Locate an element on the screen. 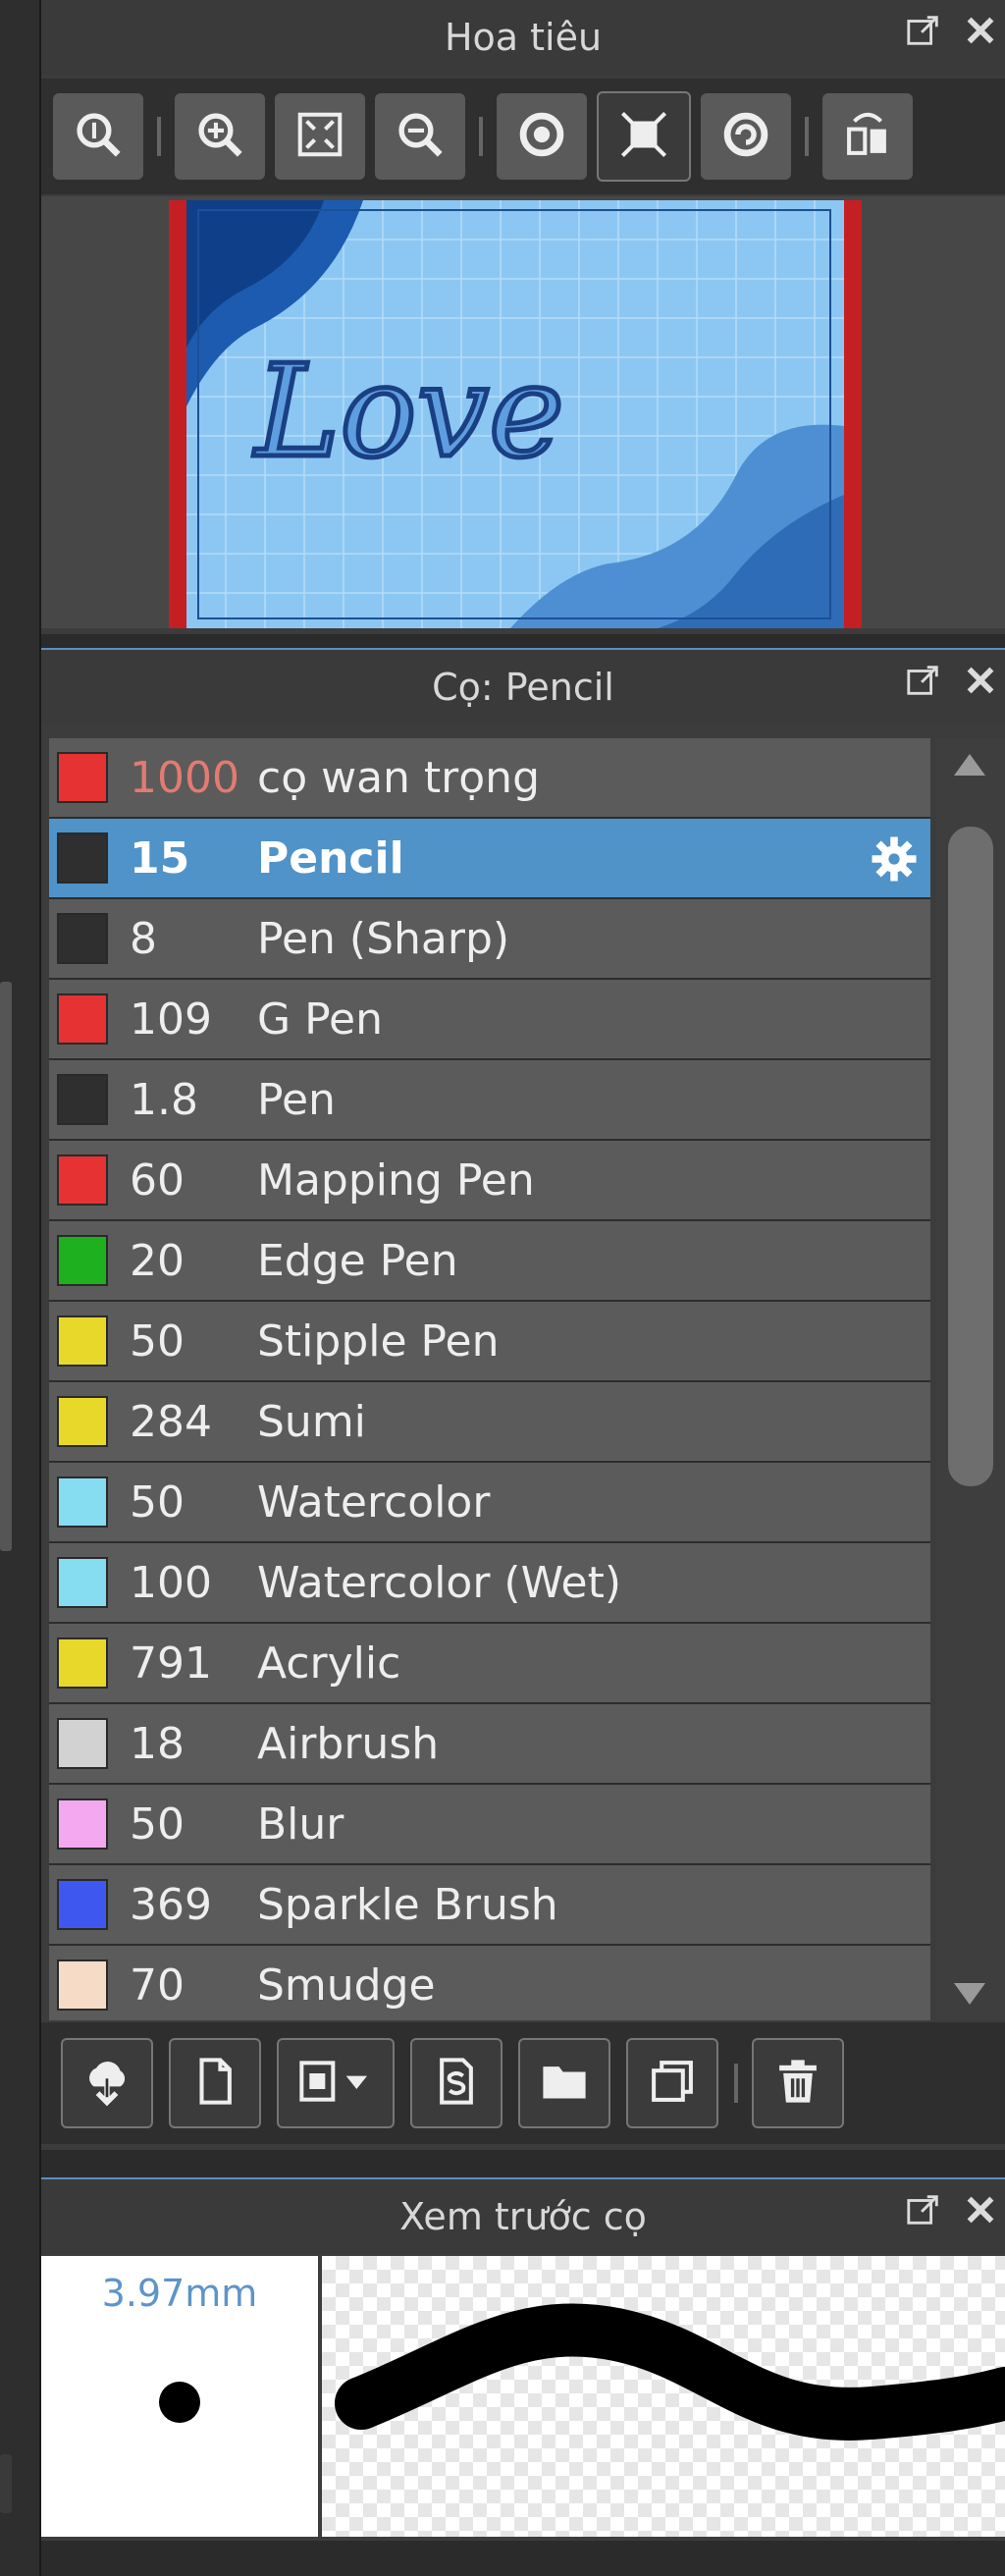 This screenshot has width=1005, height=2576. zoom-out-button is located at coordinates (420, 136).